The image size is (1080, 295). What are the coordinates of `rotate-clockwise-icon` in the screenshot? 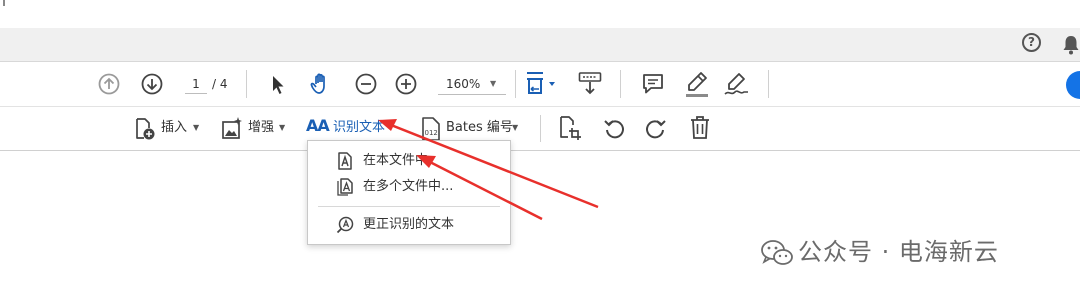 It's located at (656, 128).